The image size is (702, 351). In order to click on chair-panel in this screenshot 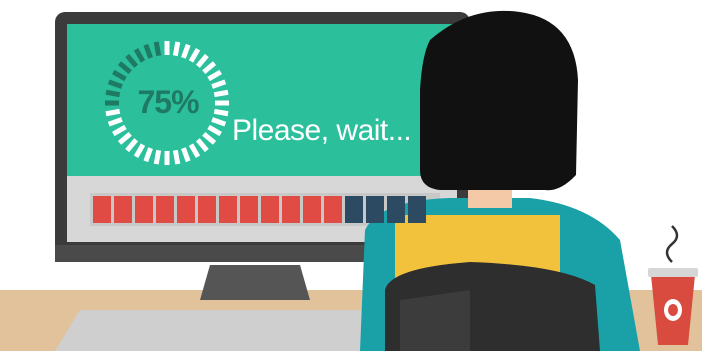, I will do `click(435, 320)`.